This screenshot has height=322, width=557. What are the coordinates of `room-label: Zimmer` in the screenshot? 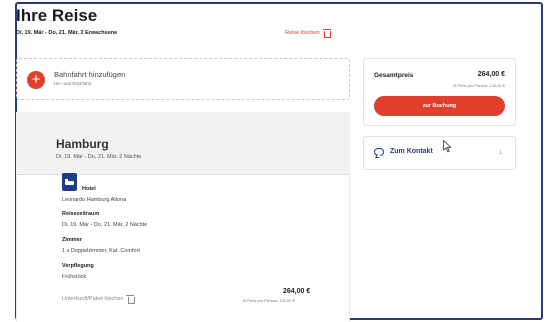 It's located at (72, 240).